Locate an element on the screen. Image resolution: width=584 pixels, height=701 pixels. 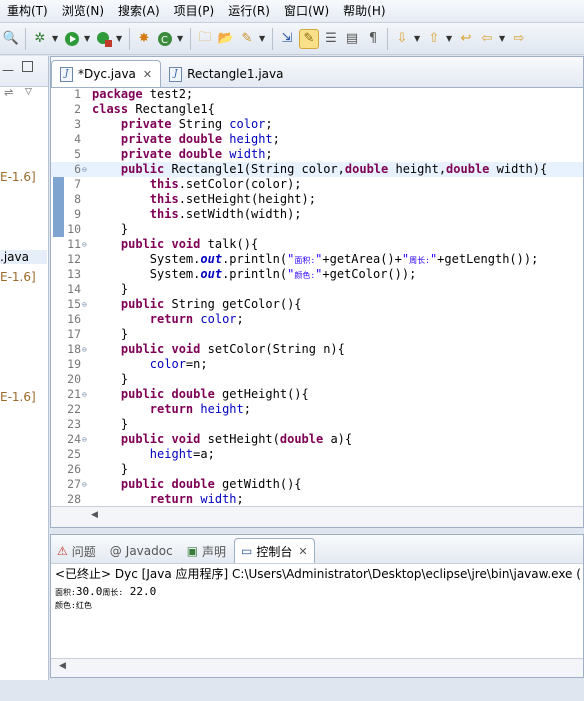
run-icon is located at coordinates (72, 39).